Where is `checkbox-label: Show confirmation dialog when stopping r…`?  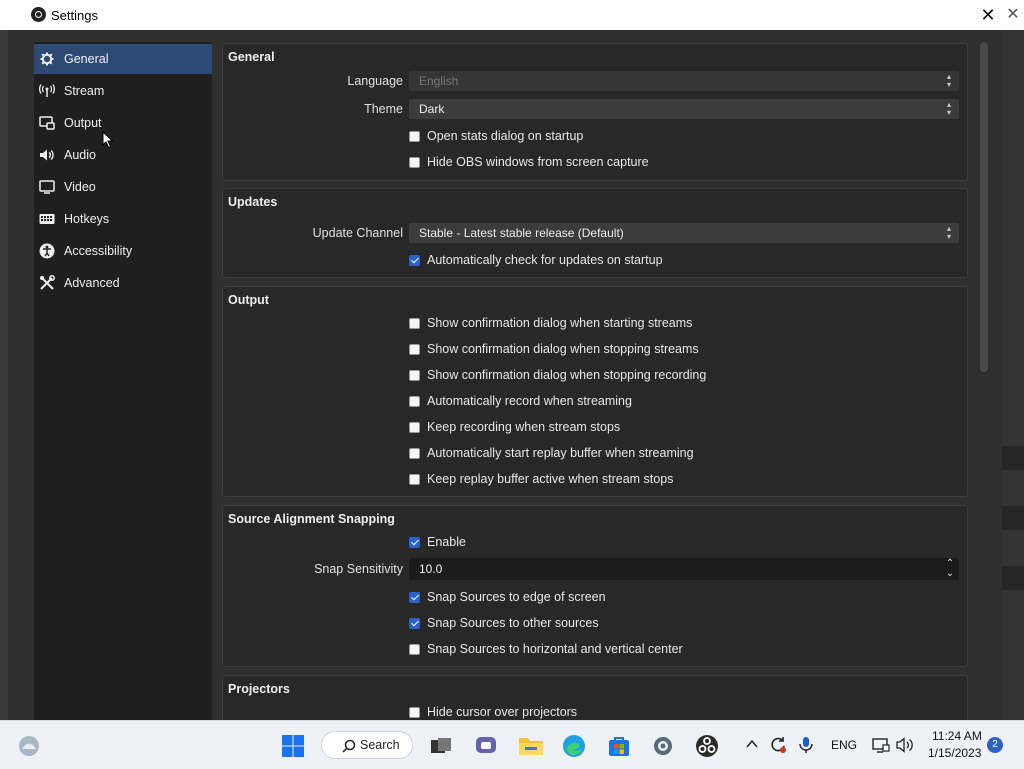 checkbox-label: Show confirmation dialog when stopping r… is located at coordinates (567, 375).